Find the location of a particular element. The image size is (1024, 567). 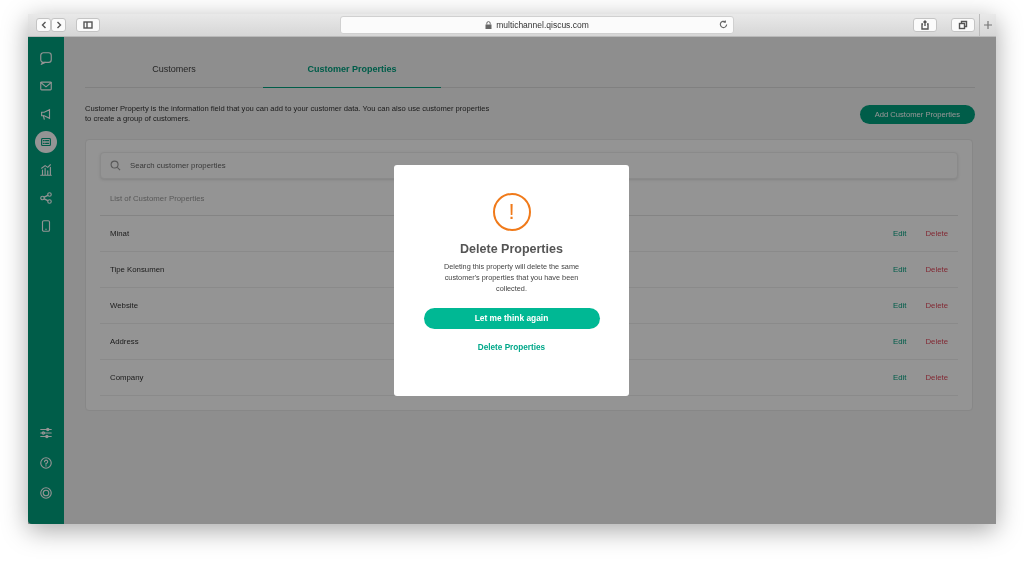

forward-button is located at coordinates (58, 25).